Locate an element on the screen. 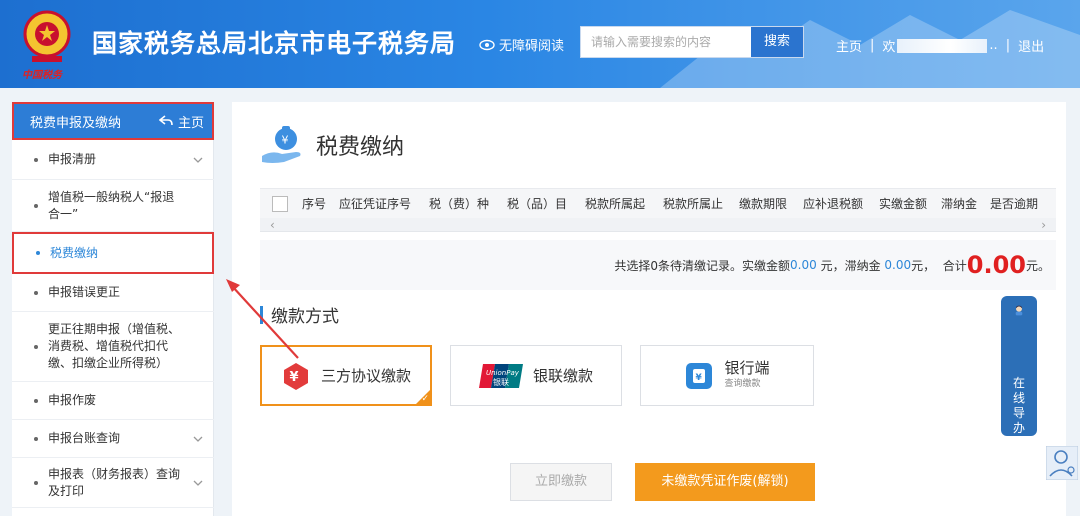 The width and height of the screenshot is (1080, 516). column-header: 应补退税额 is located at coordinates (832, 204).